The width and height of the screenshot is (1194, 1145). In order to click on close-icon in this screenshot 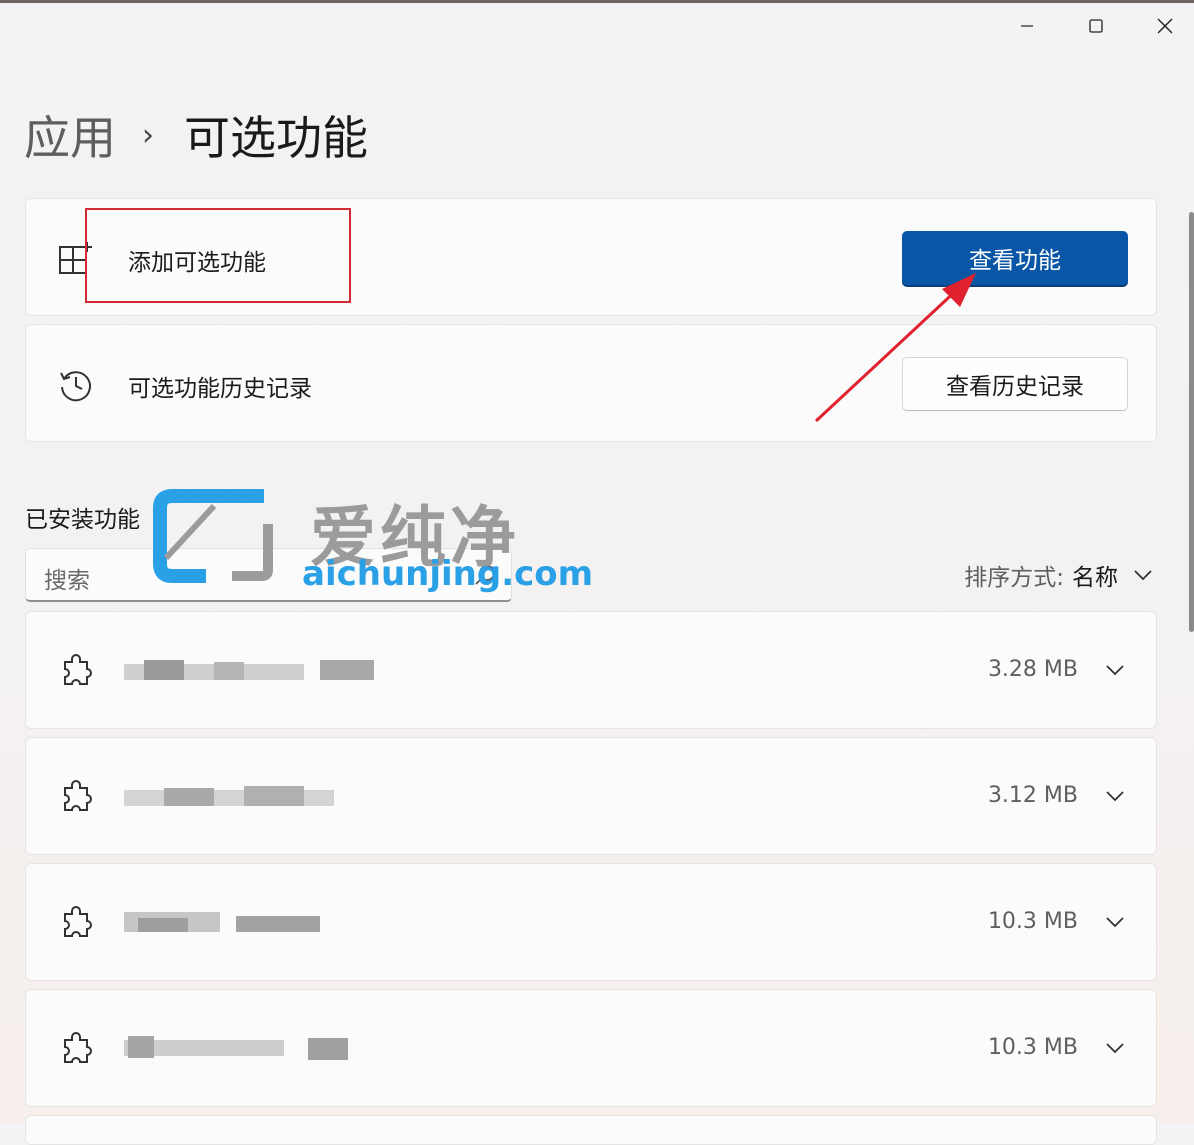, I will do `click(1165, 26)`.